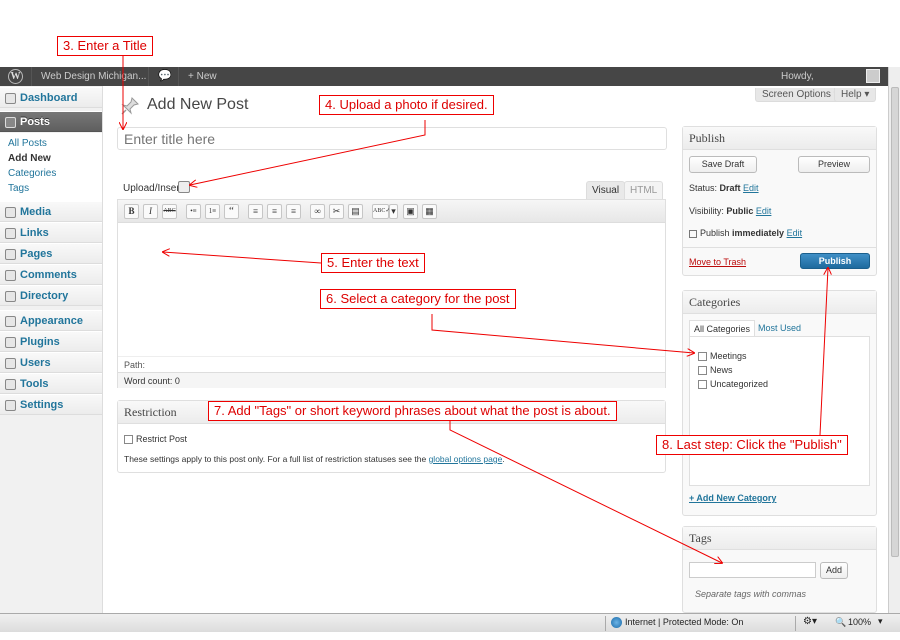 The height and width of the screenshot is (640, 900). I want to click on title-input, so click(392, 138).